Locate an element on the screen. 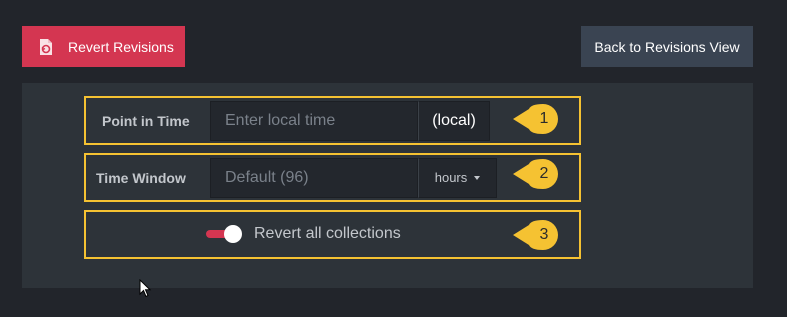  revert-all-toggle is located at coordinates (224, 234).